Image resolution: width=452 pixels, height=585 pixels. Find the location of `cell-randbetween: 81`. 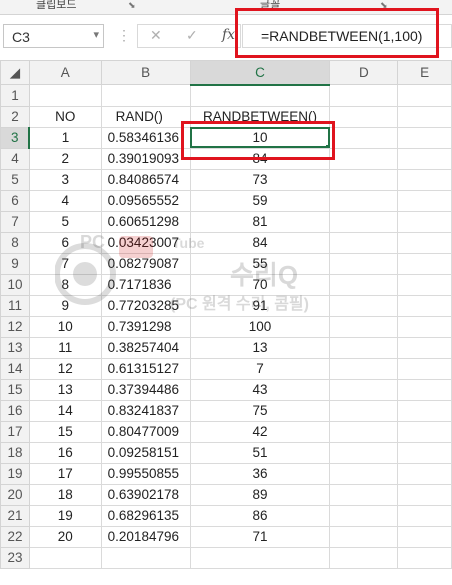

cell-randbetween: 81 is located at coordinates (260, 221).